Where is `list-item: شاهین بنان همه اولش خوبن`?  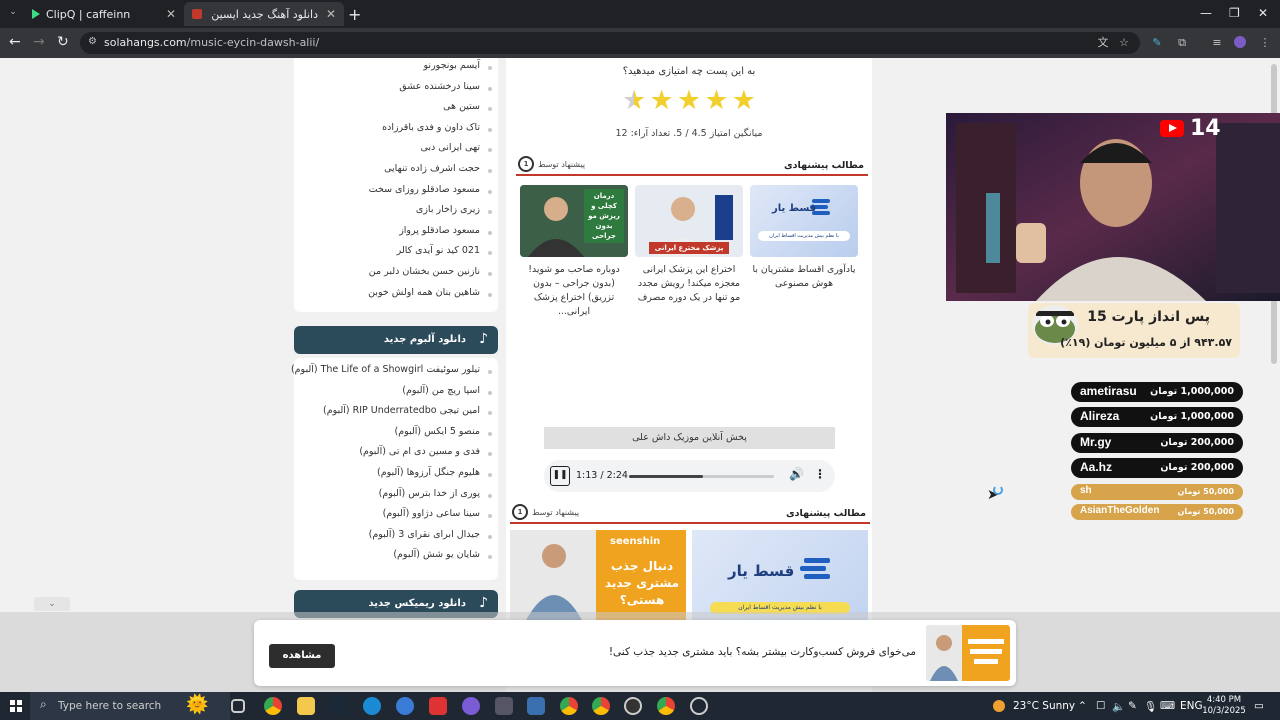 list-item: شاهین بنان همه اولش خوبن is located at coordinates (396, 297).